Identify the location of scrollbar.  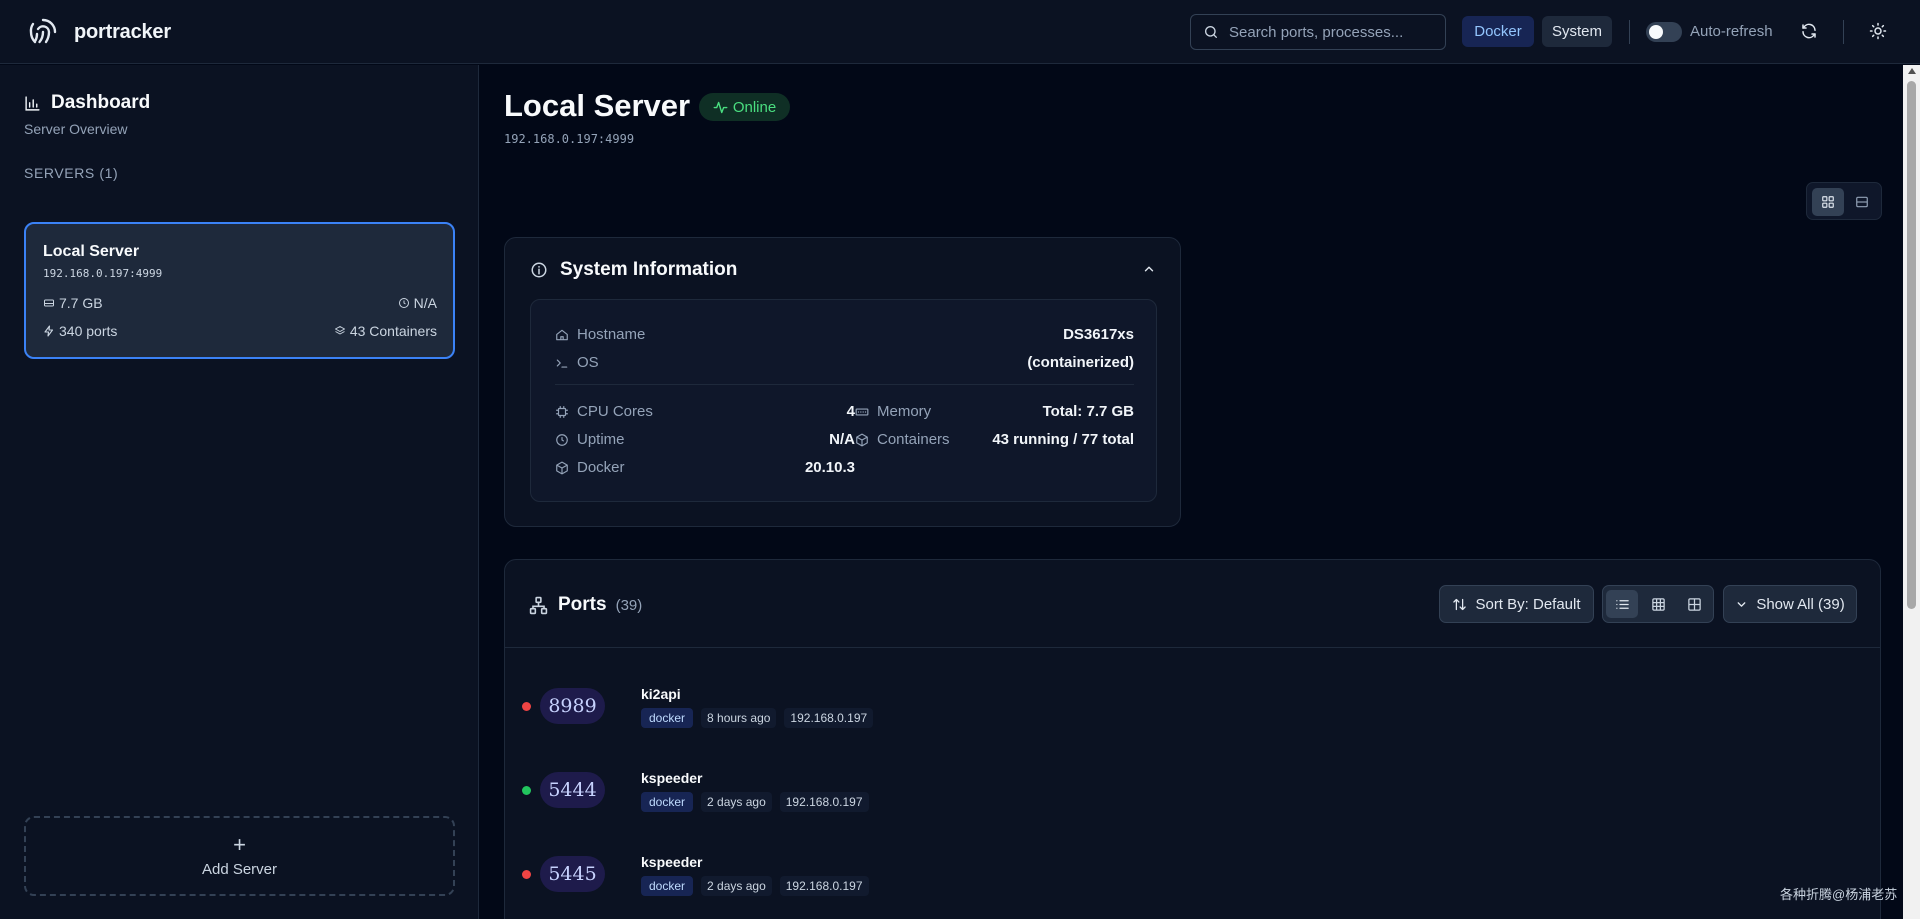
(1911, 492).